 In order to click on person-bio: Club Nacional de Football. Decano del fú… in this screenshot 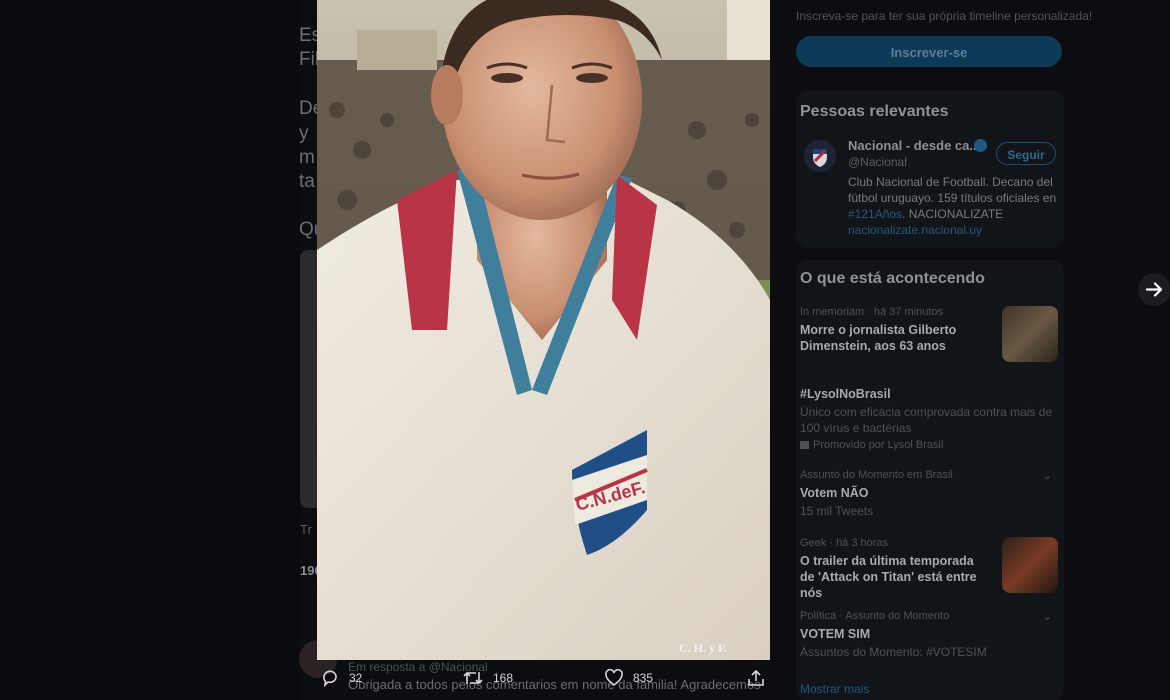, I will do `click(953, 198)`.